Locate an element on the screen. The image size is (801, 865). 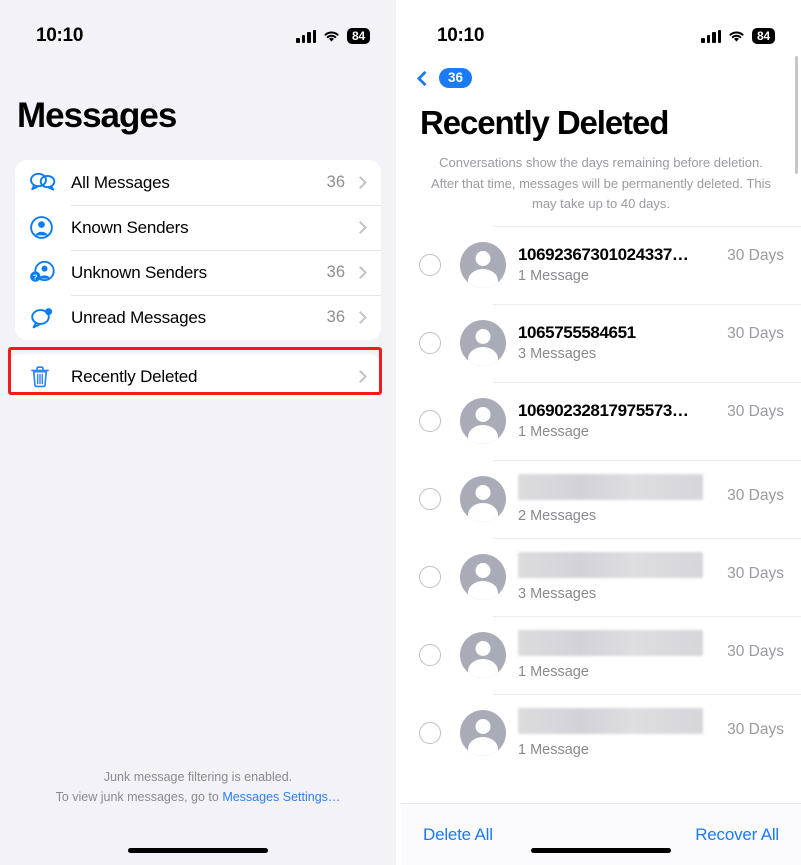
sidebar-item-all-messages: All Messages 36 is located at coordinates (198, 182).